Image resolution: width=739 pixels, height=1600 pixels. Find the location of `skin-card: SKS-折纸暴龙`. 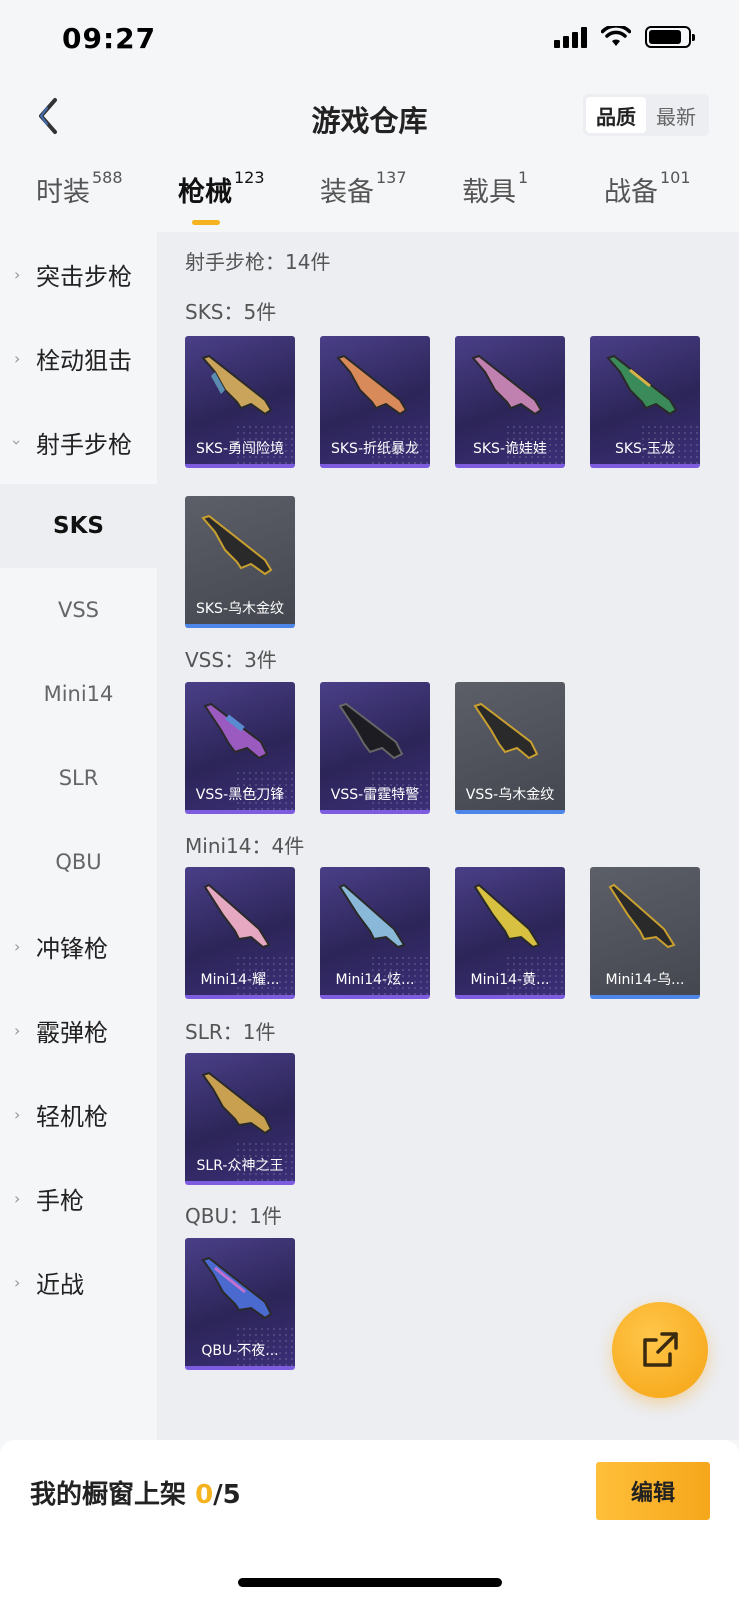

skin-card: SKS-折纸暴龙 is located at coordinates (375, 402).